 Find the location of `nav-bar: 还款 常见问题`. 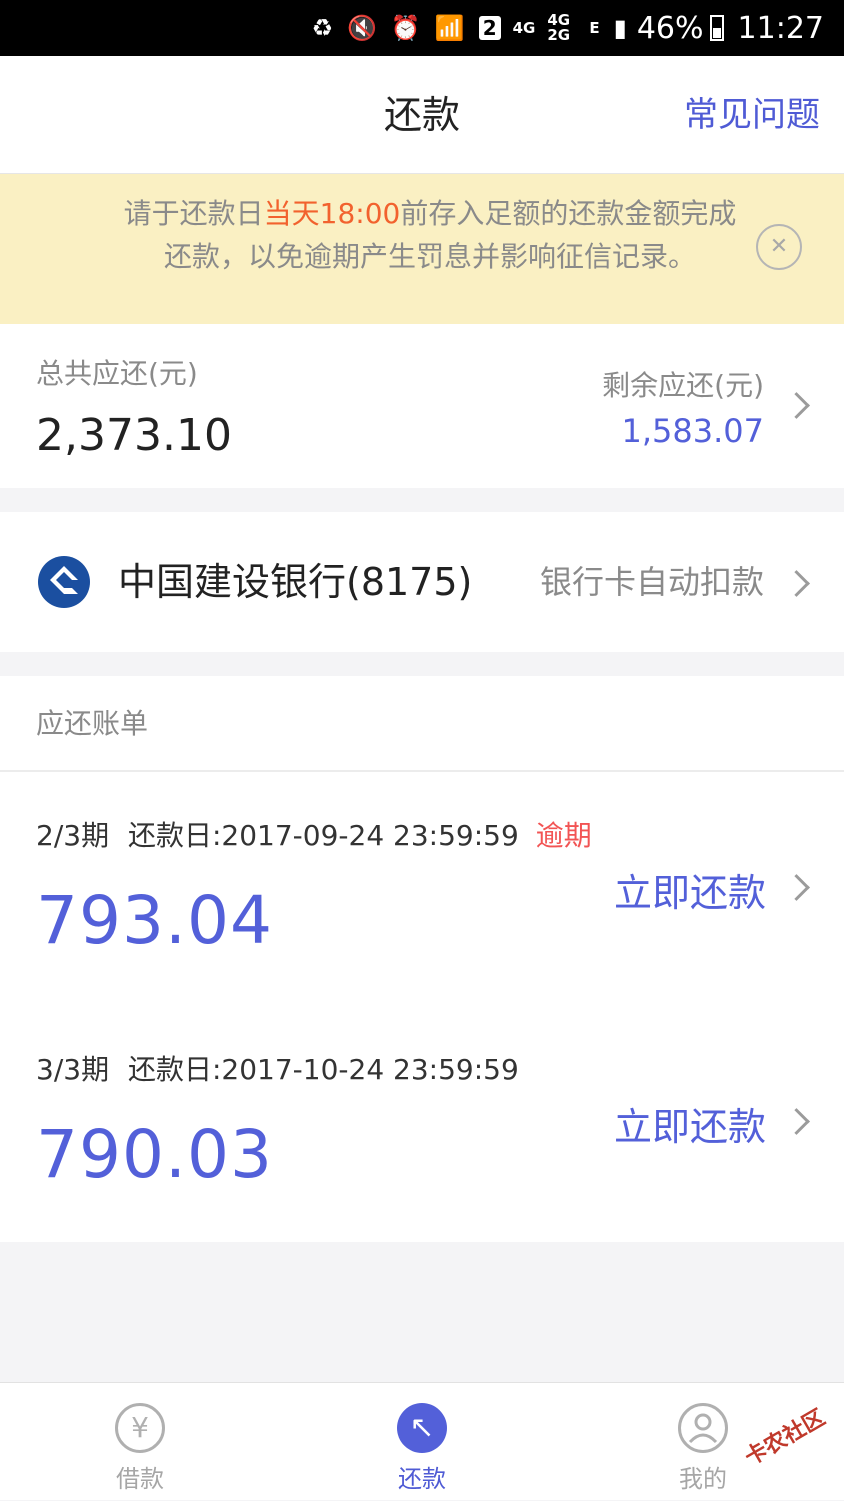

nav-bar: 还款 常见问题 is located at coordinates (422, 115).